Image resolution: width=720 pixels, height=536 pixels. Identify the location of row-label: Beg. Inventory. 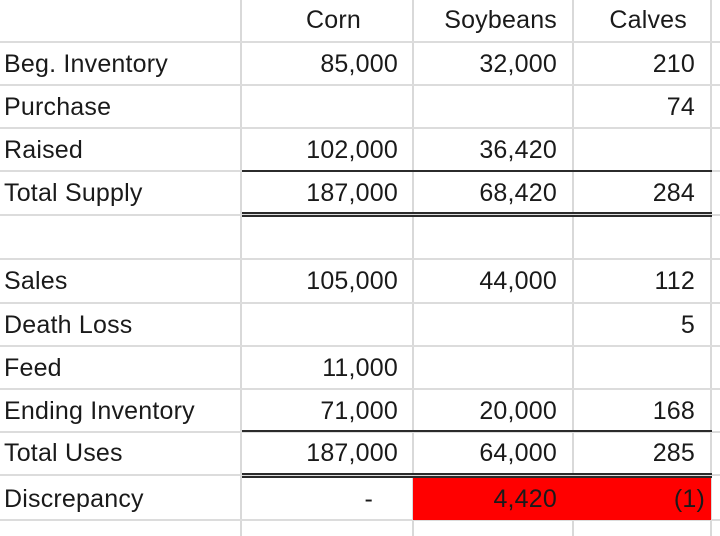
(122, 64).